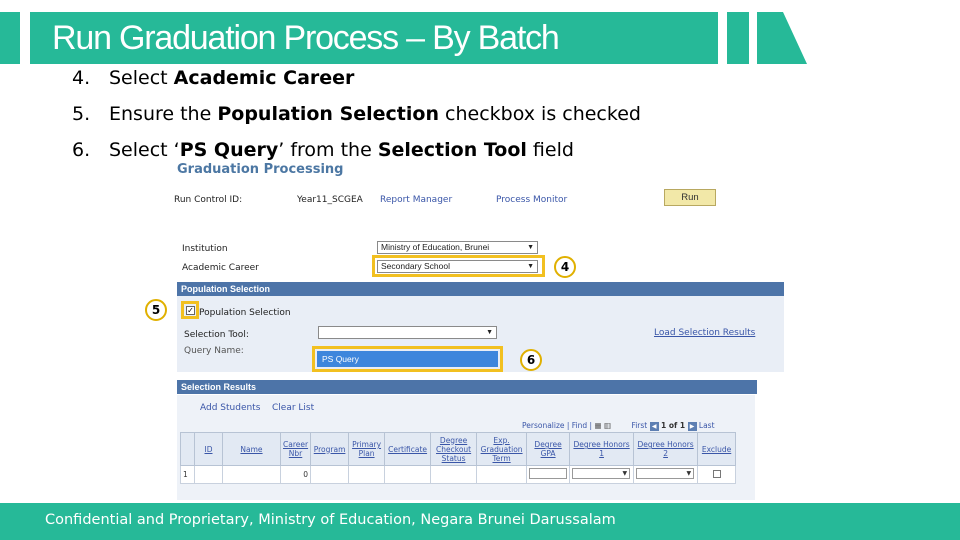 The height and width of the screenshot is (540, 960). Describe the element at coordinates (330, 474) in the screenshot. I see `cell-program` at that location.